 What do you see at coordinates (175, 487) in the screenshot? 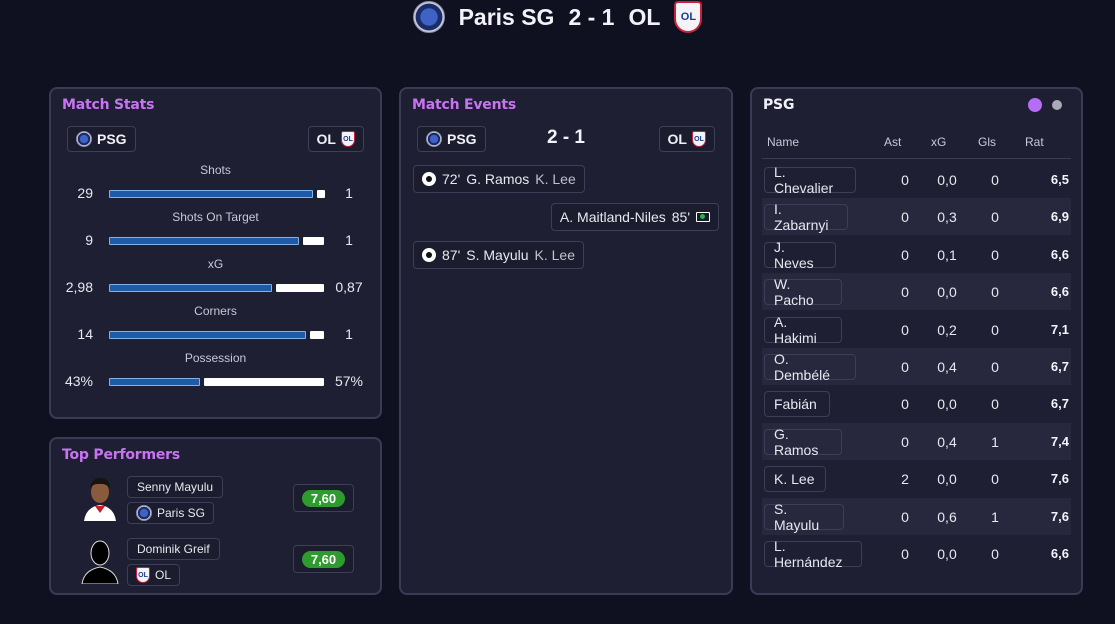
I see `performer-name: Senny Mayulu` at bounding box center [175, 487].